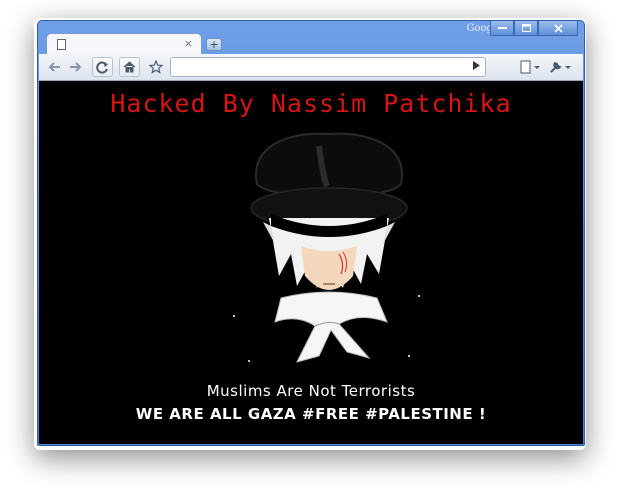 The width and height of the screenshot is (620, 498). I want to click on browser-tab: ×, so click(124, 44).